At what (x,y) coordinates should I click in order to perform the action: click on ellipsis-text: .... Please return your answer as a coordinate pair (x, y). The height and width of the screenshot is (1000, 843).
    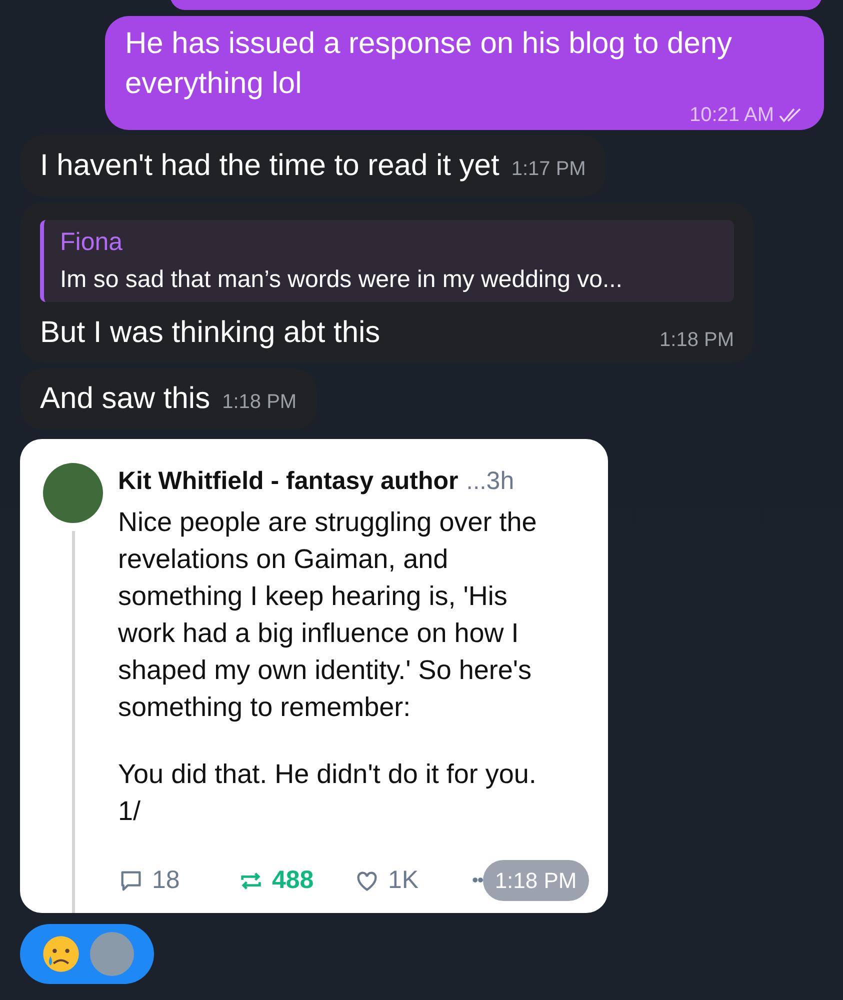
    Looking at the image, I should click on (476, 481).